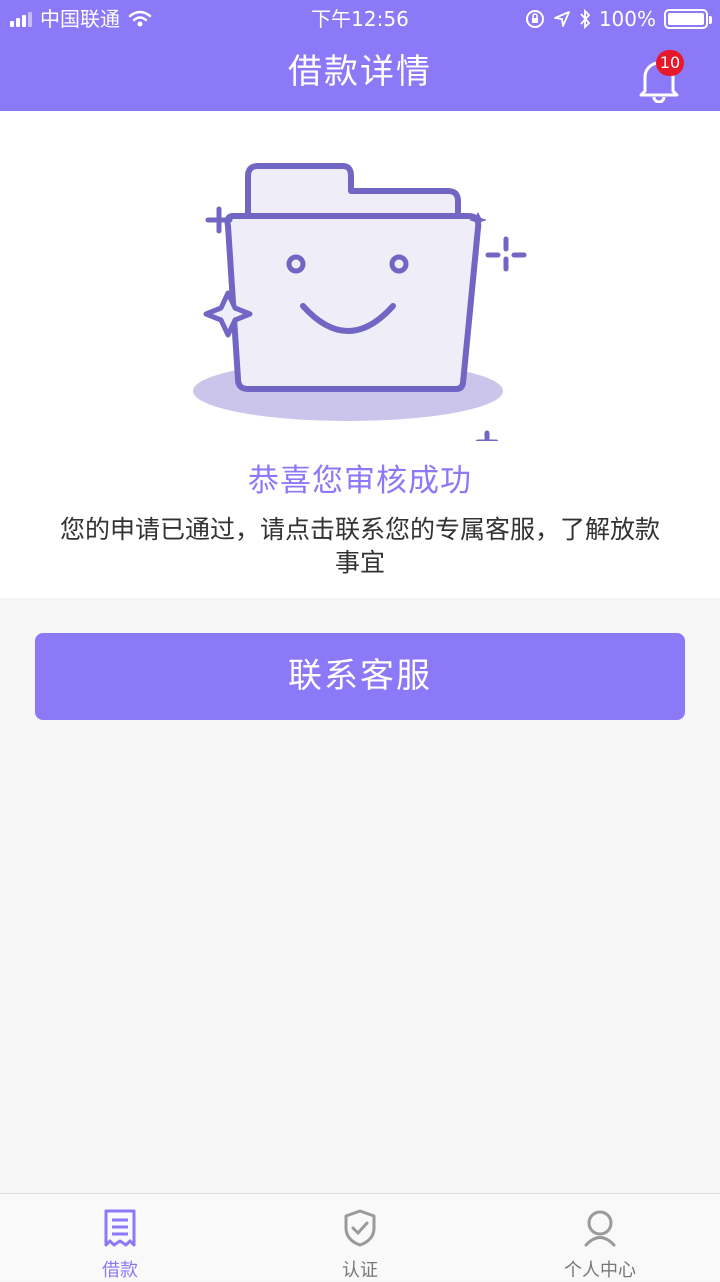 The width and height of the screenshot is (720, 1282). I want to click on rotation-lock-icon, so click(534, 19).